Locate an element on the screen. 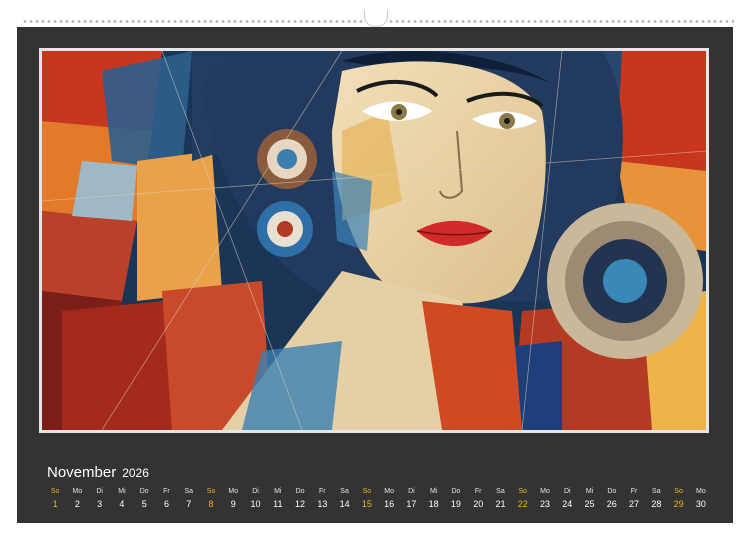  day-number: 30 is located at coordinates (700, 504).